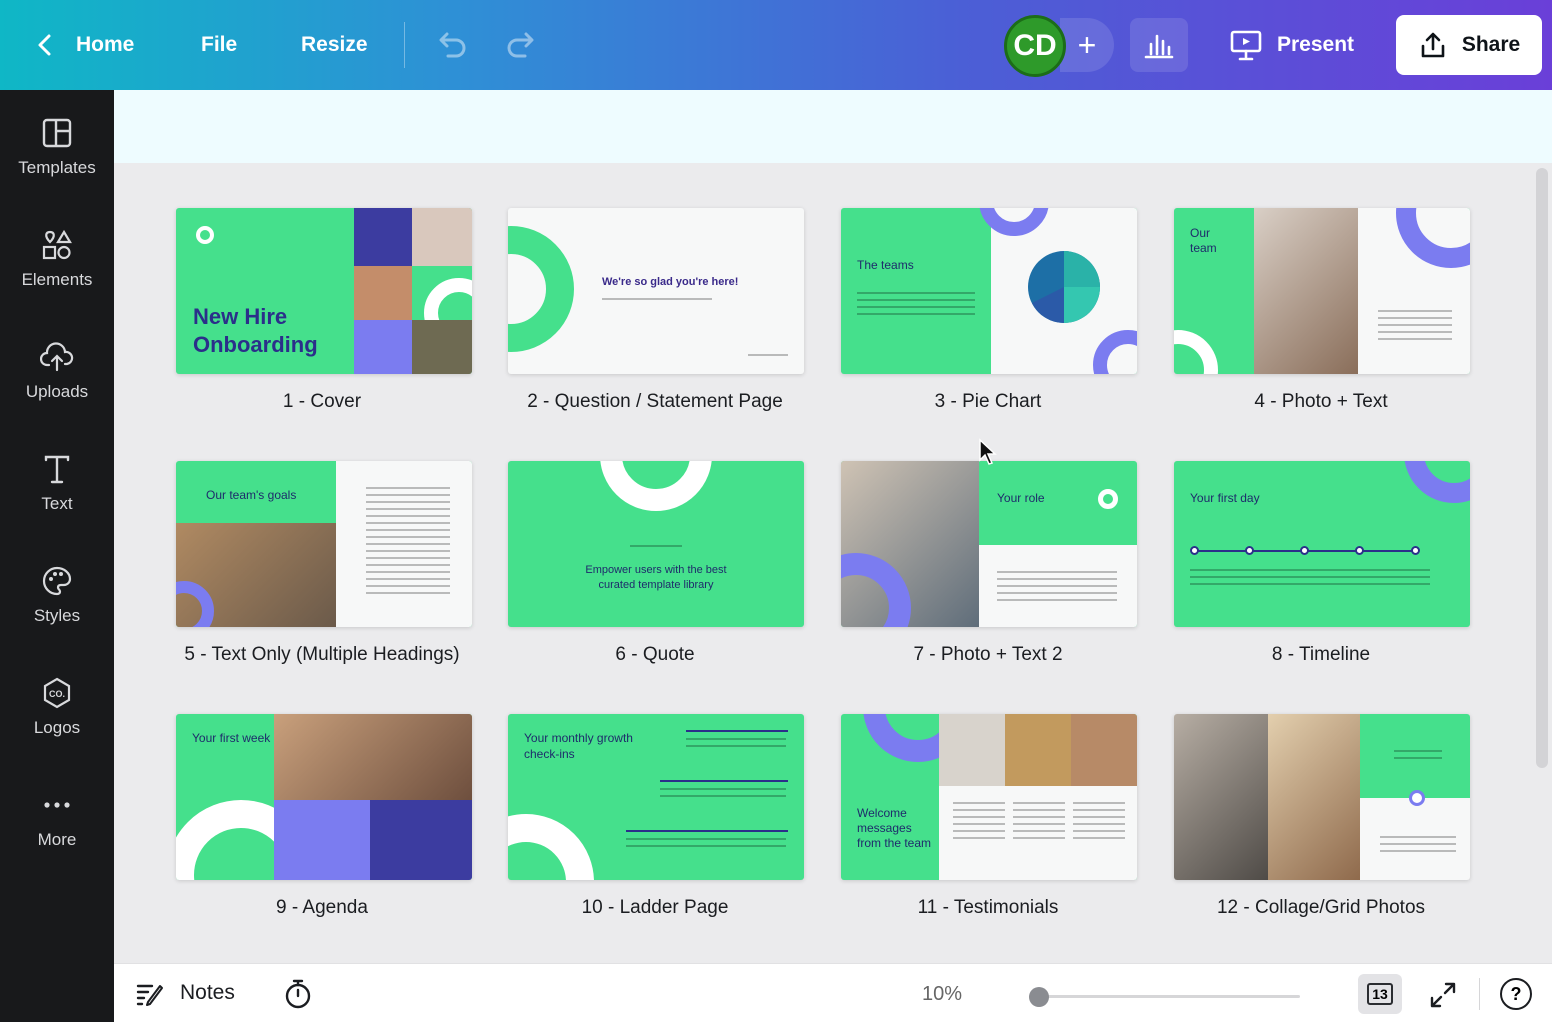  What do you see at coordinates (776, 45) in the screenshot?
I see `top-bar: Home File Resize + CD Present Share` at bounding box center [776, 45].